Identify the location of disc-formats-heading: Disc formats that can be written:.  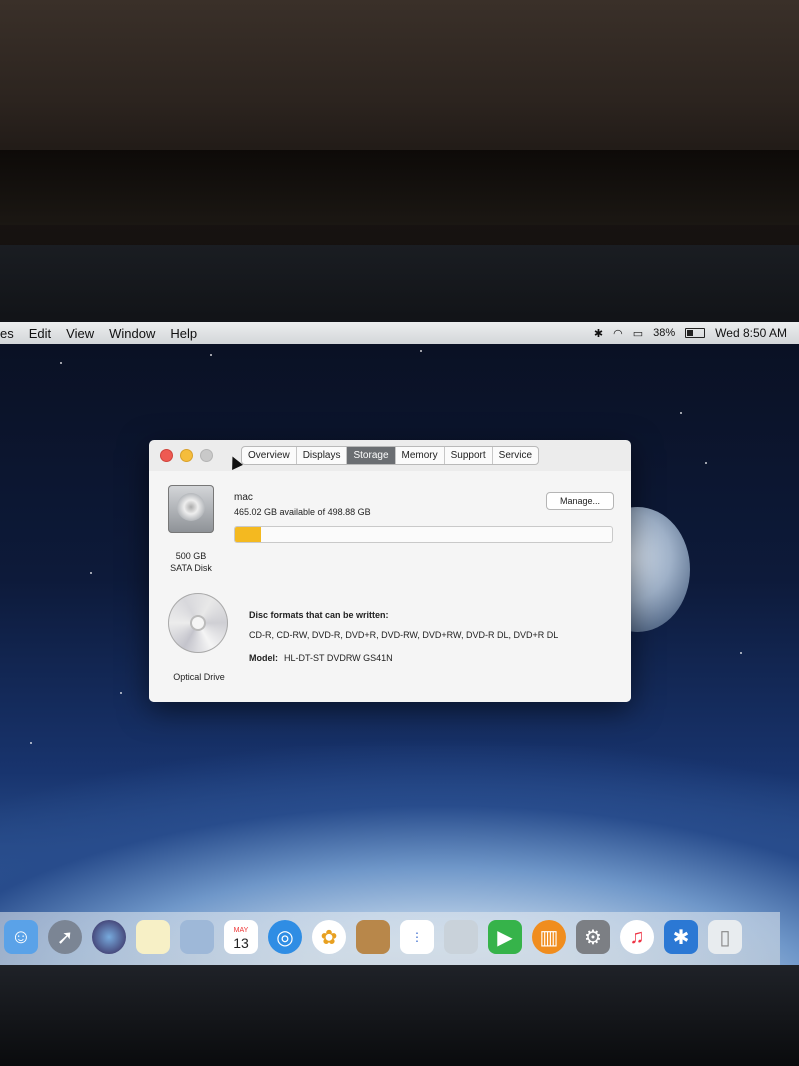
(319, 615).